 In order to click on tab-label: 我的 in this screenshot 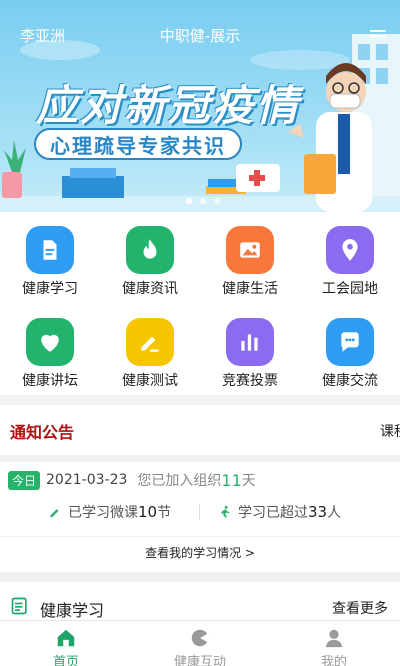, I will do `click(333, 660)`.